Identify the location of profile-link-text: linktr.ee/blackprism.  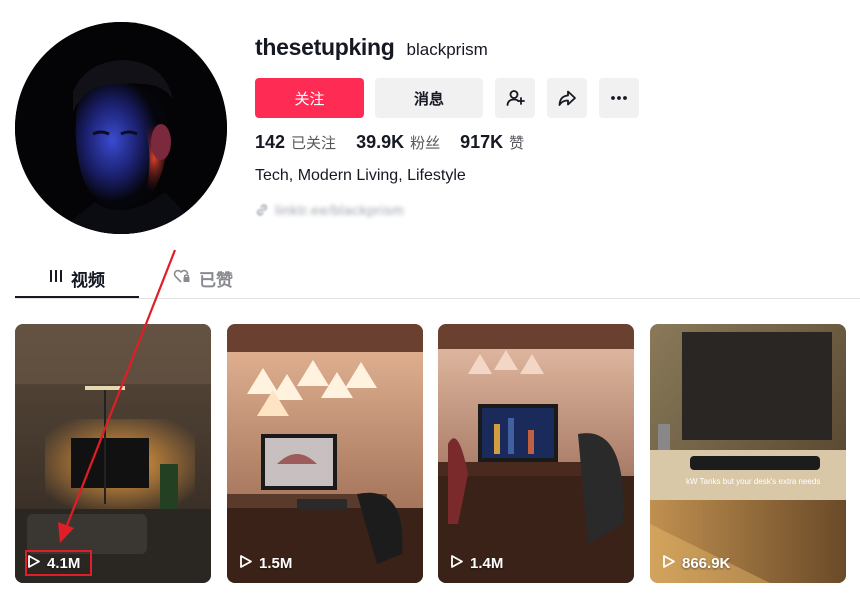
(339, 210).